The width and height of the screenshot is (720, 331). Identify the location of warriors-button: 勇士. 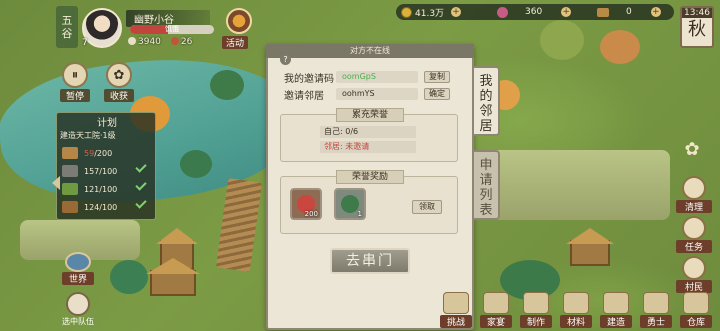
(656, 310).